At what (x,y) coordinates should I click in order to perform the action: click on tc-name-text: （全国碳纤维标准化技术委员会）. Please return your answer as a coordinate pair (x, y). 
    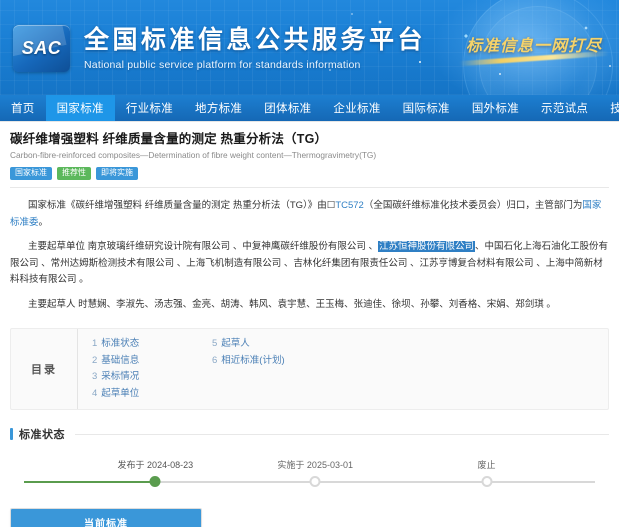
    Looking at the image, I should click on (435, 205).